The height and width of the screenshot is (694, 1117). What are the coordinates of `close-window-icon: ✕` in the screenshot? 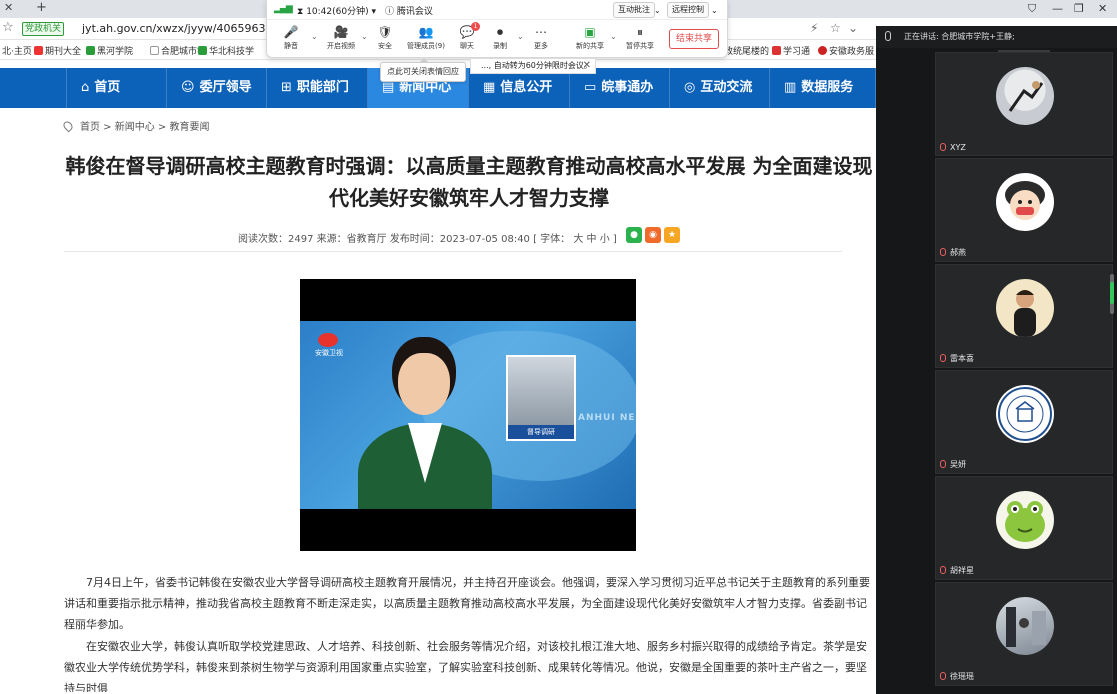 It's located at (1102, 8).